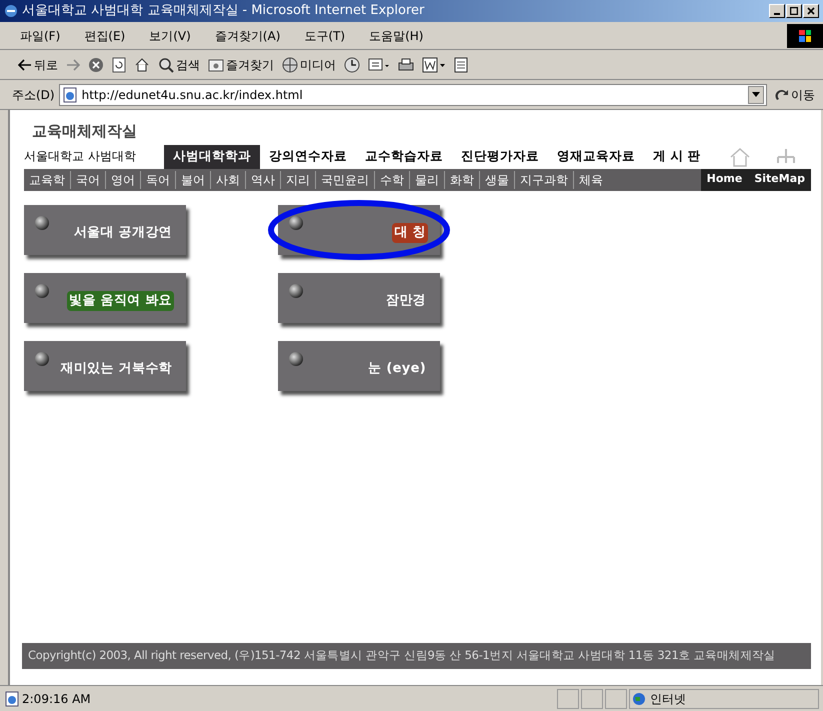 The image size is (823, 711). Describe the element at coordinates (262, 179) in the screenshot. I see `subject-link: 역사` at that location.